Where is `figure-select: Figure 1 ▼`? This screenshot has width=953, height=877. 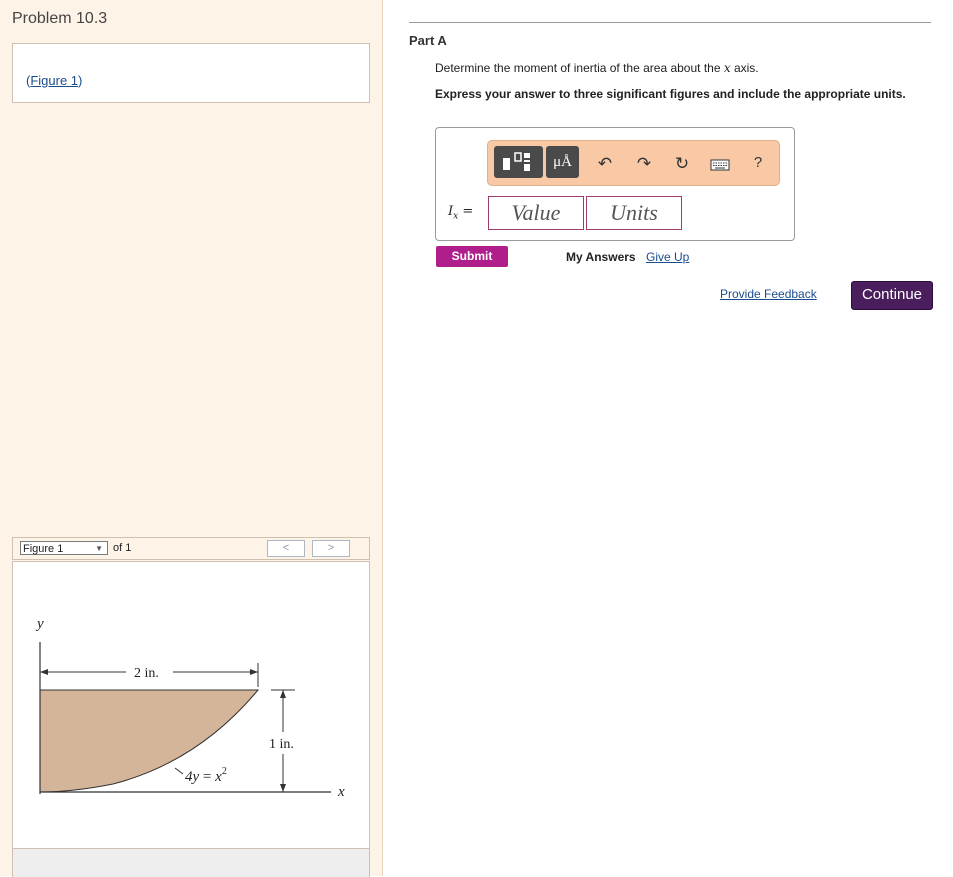 figure-select: Figure 1 ▼ is located at coordinates (64, 548).